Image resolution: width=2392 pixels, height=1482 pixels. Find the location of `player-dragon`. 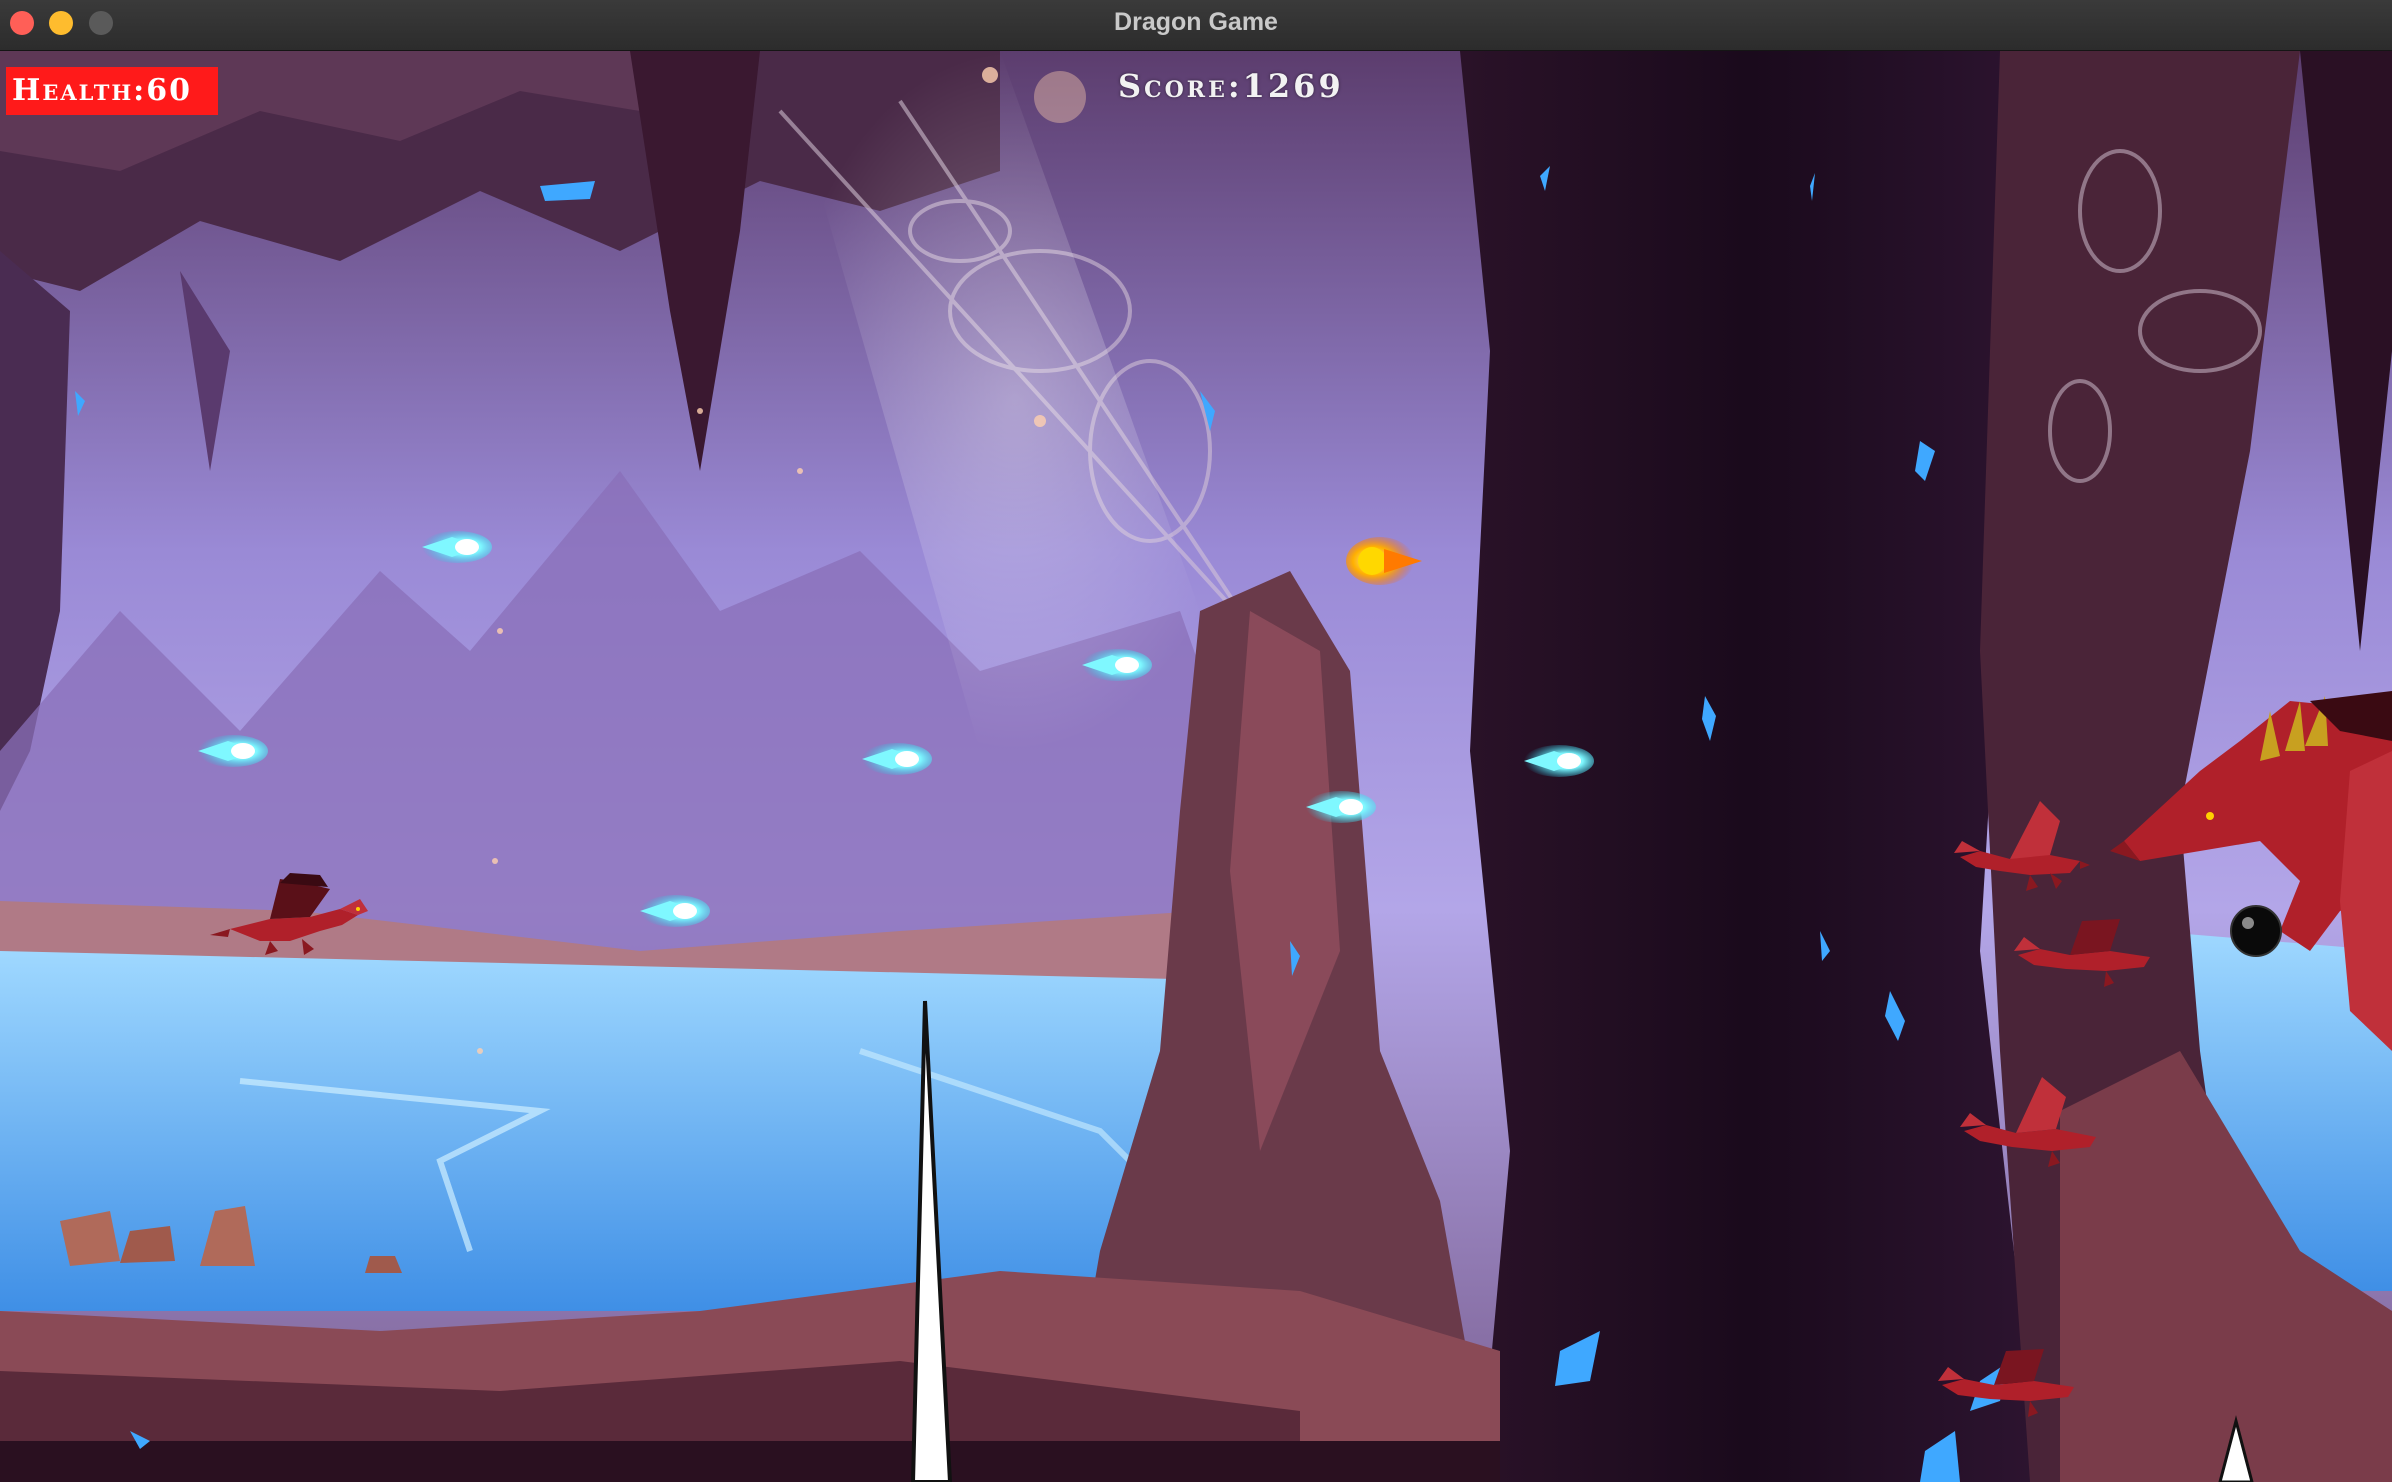

player-dragon is located at coordinates (289, 914).